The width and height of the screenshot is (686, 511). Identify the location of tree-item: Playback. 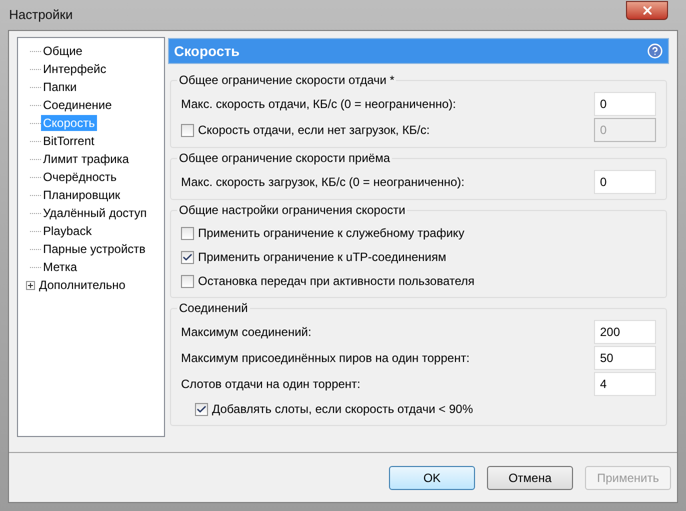
(67, 231).